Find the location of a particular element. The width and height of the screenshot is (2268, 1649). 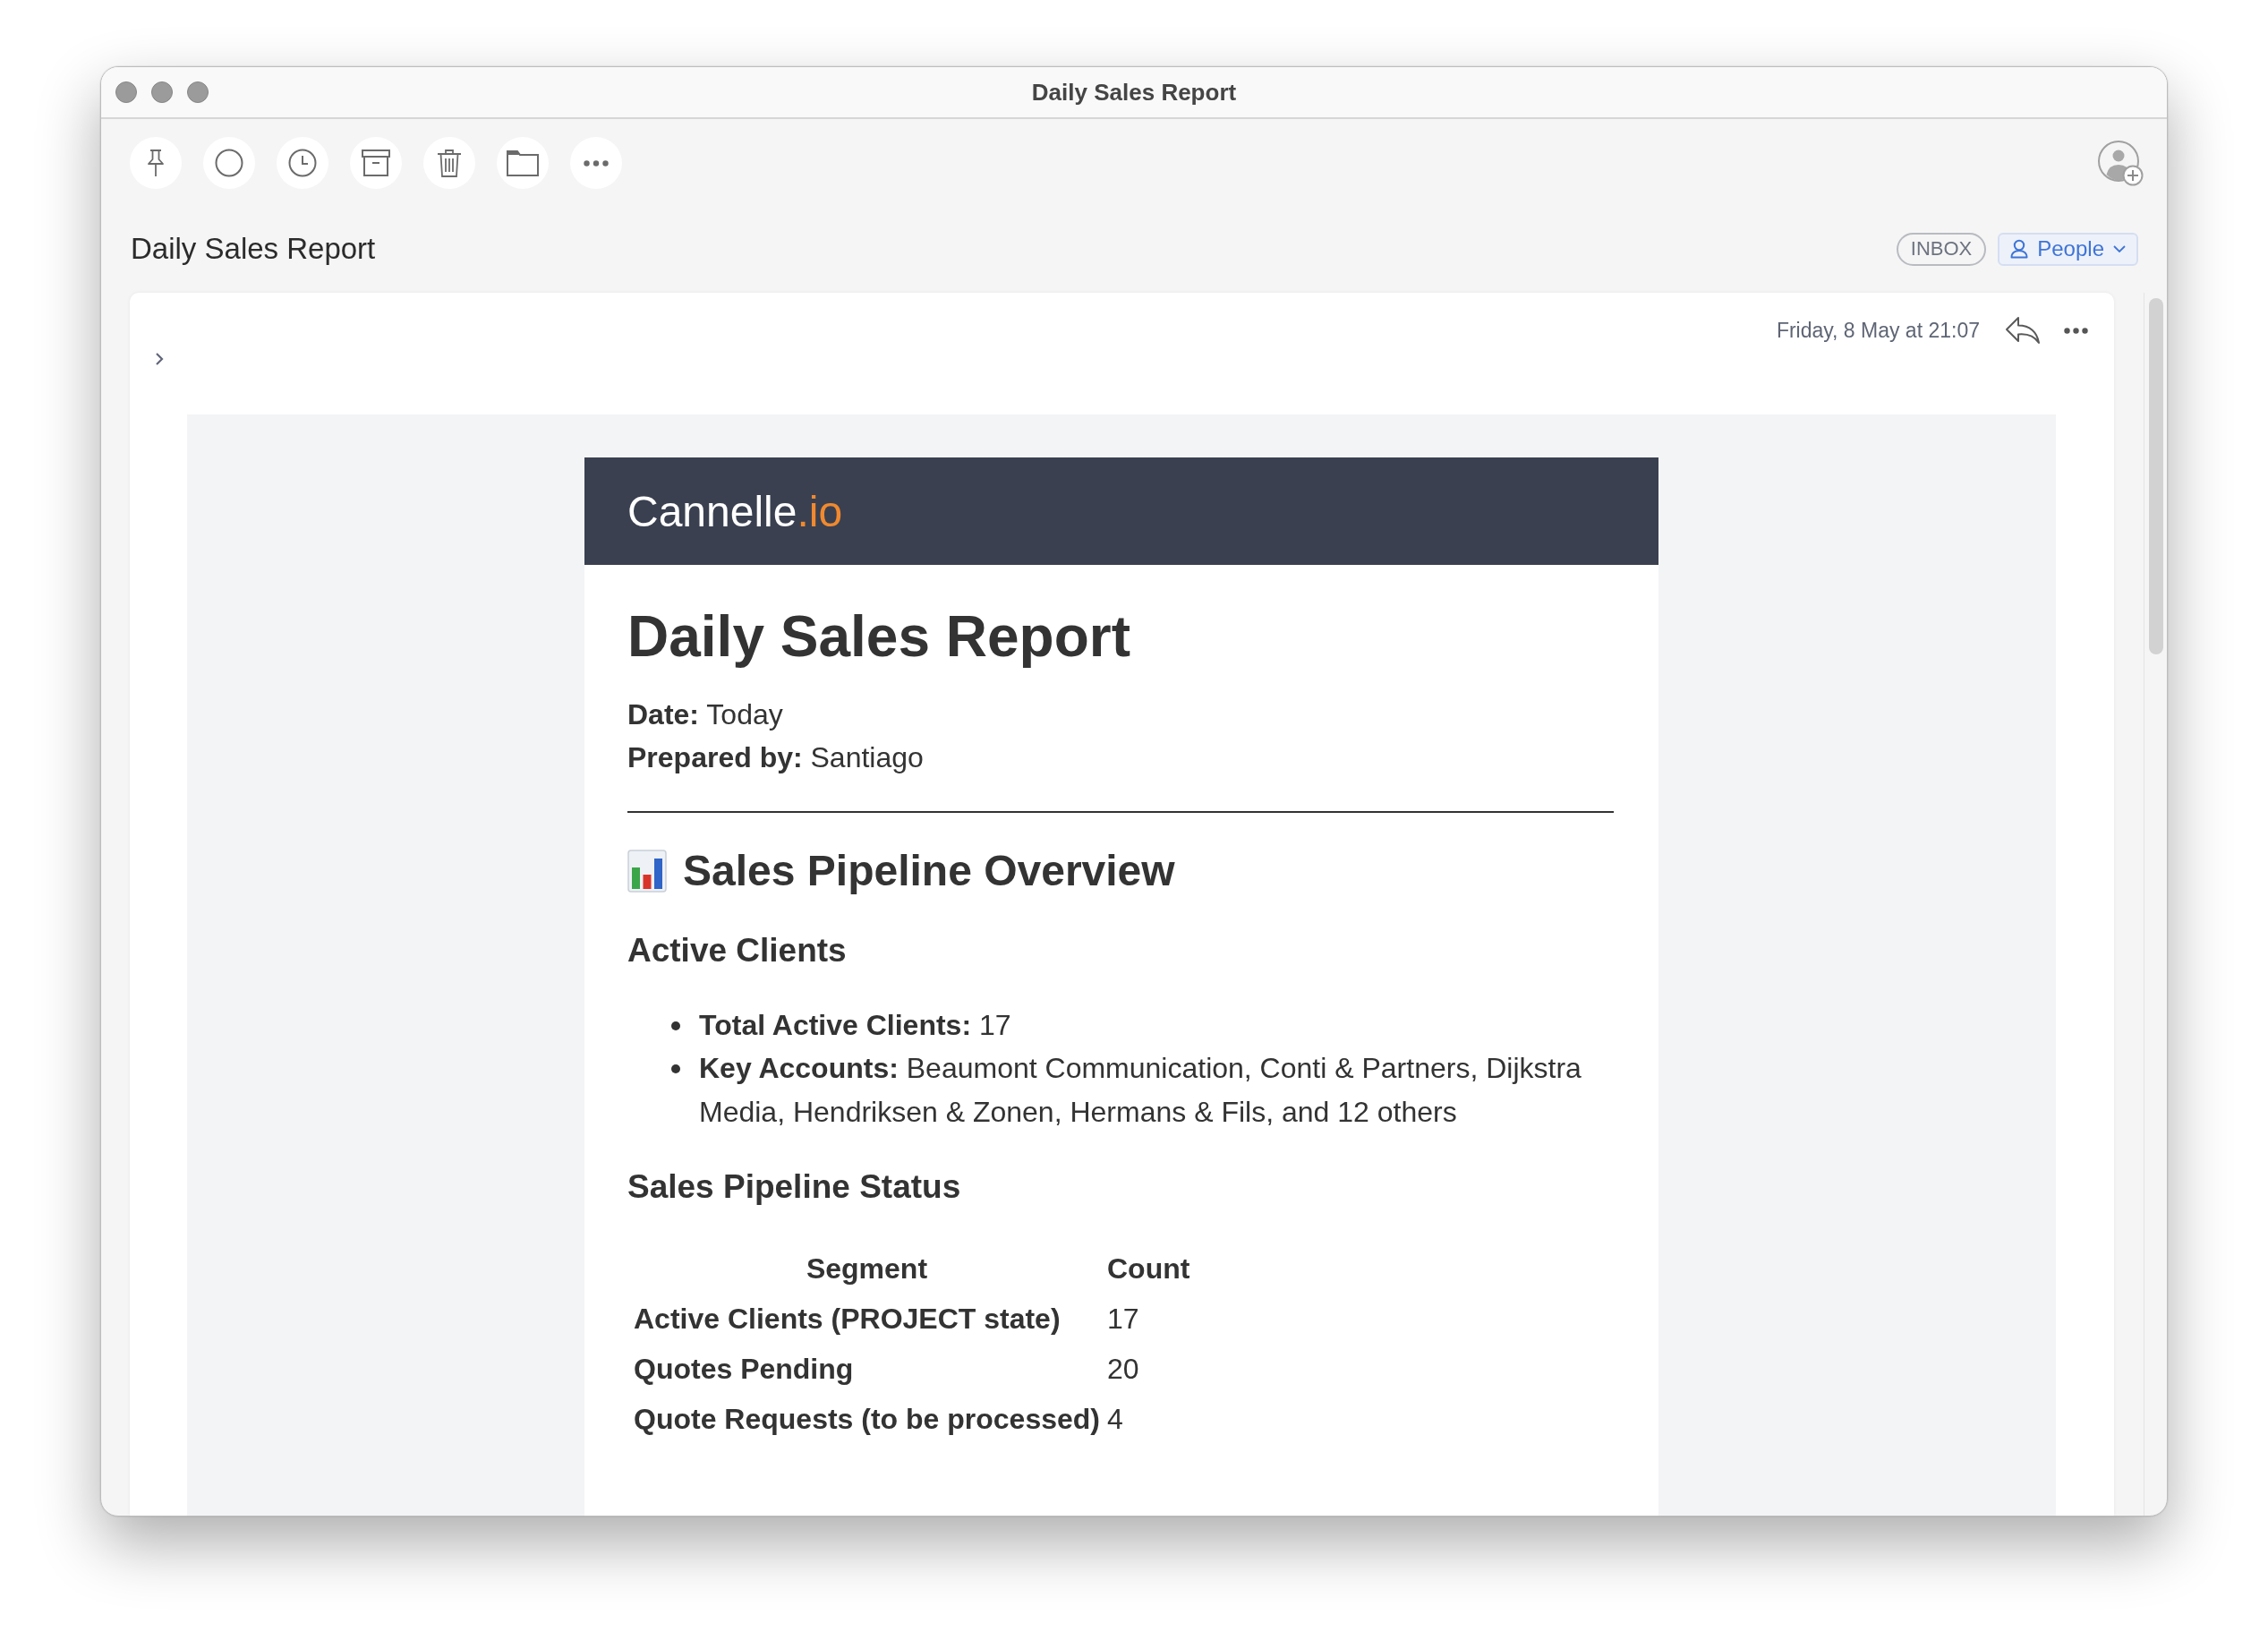

table-cell-text: 20 is located at coordinates (1123, 1370).